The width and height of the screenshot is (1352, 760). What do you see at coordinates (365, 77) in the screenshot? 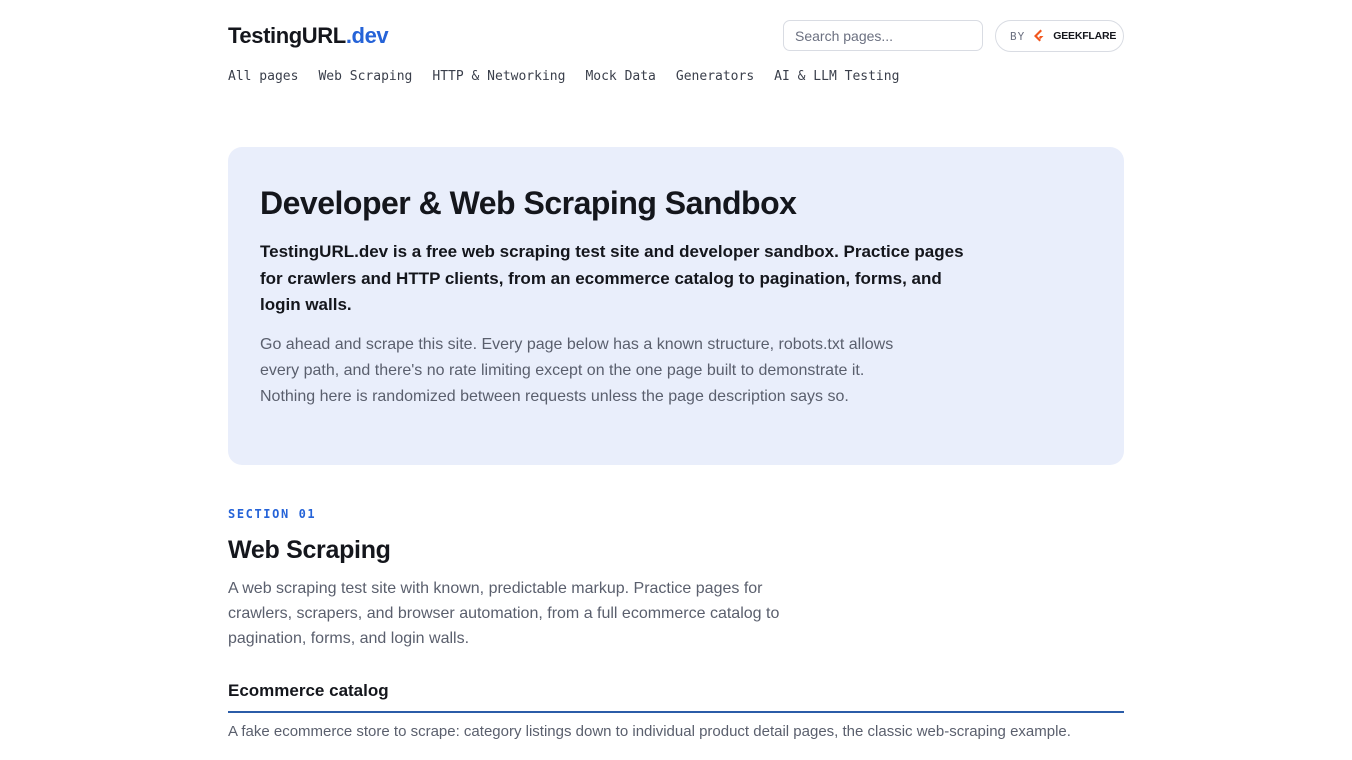
I see `nav-item-web-scraping: Web Scraping` at bounding box center [365, 77].